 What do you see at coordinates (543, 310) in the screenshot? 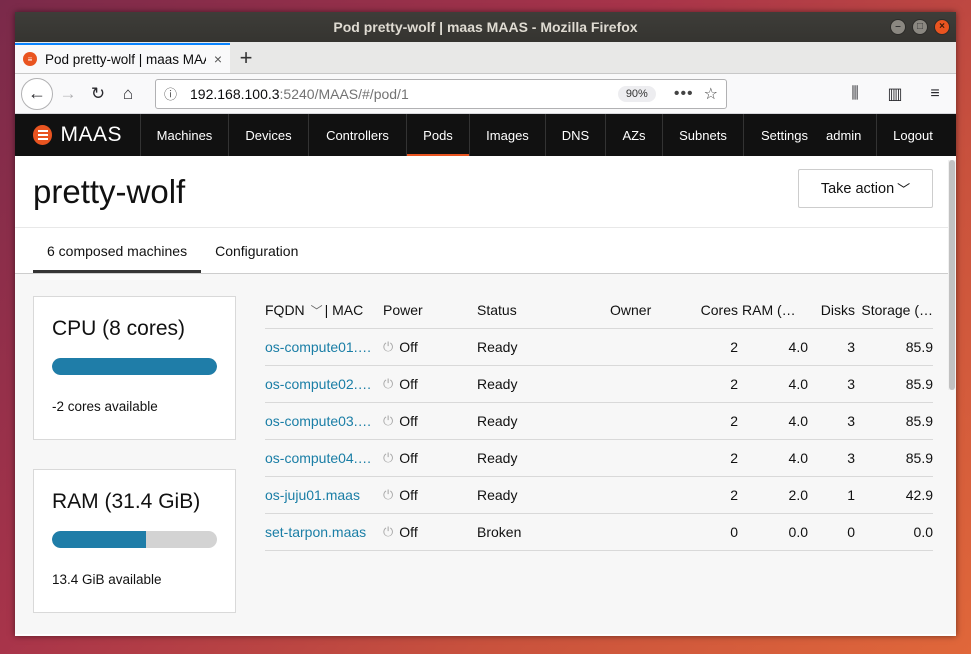
I see `column-header-status: Status` at bounding box center [543, 310].